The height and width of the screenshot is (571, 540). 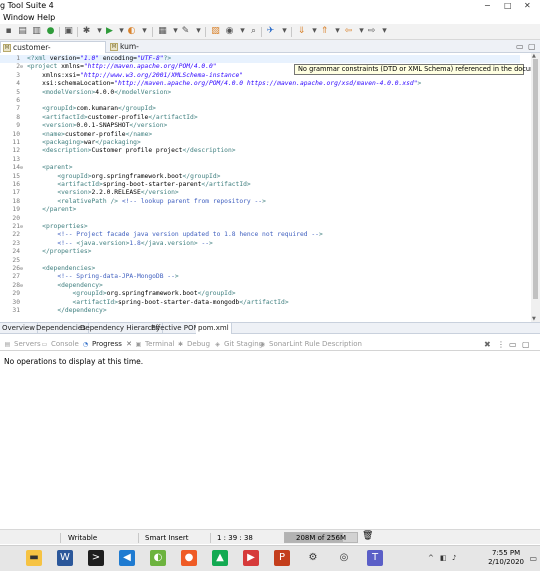 What do you see at coordinates (229, 31) in the screenshot?
I see `browser-icon: ◉` at bounding box center [229, 31].